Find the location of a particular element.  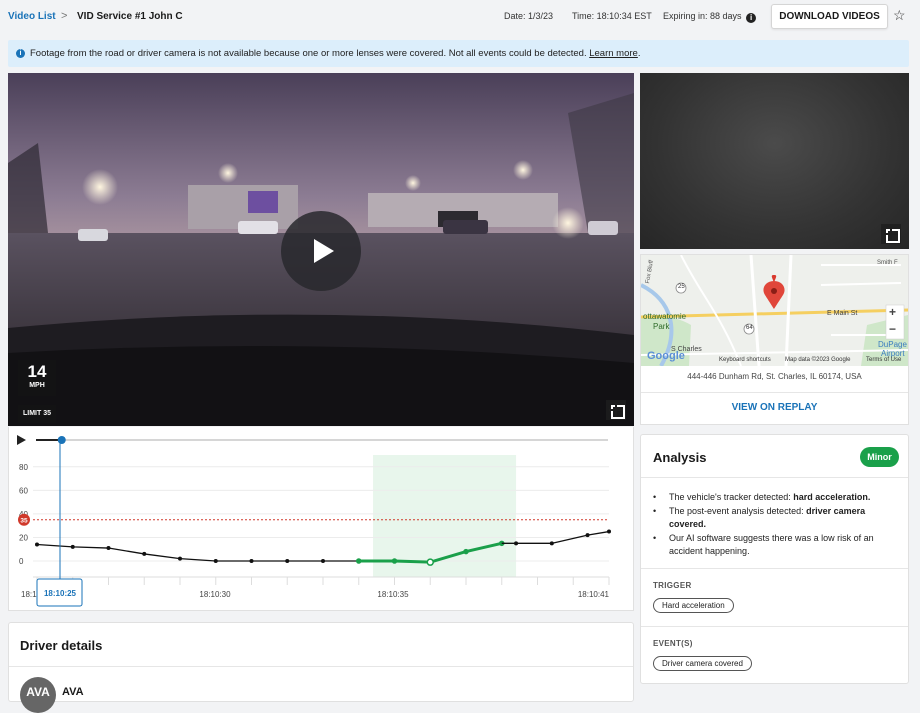

learn-more-link: Learn more is located at coordinates (613, 53).